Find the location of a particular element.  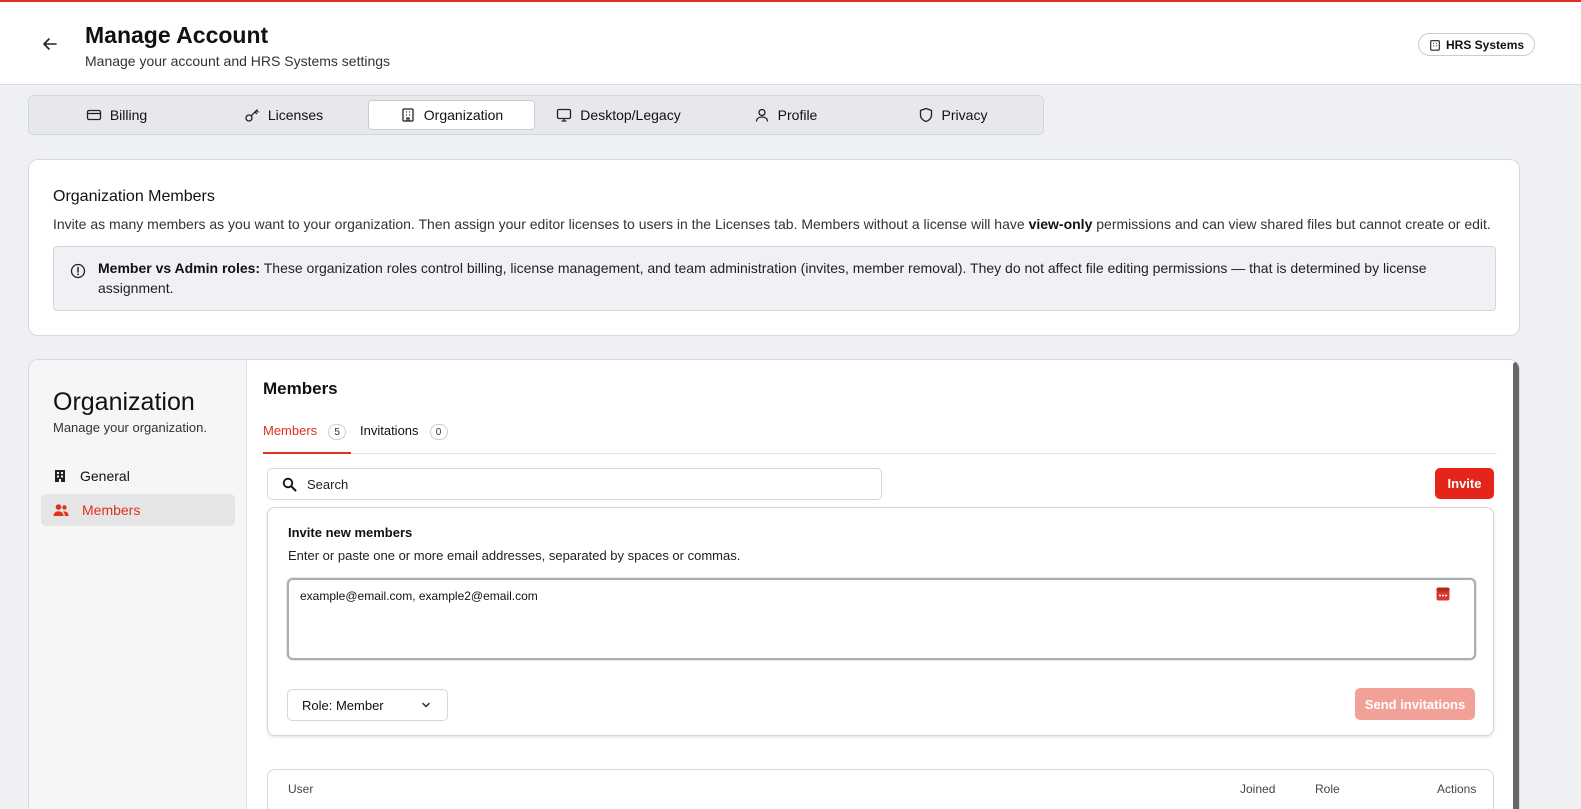

role-select-value: Role: Member is located at coordinates (343, 705).